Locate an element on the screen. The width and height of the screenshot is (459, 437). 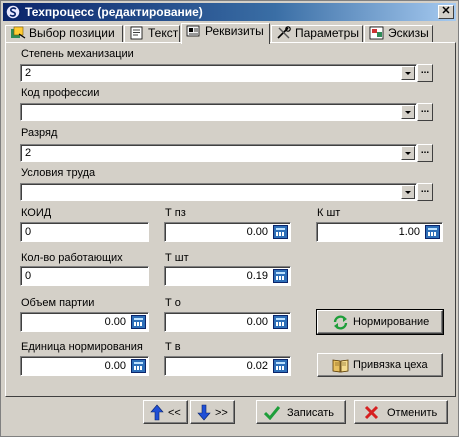
position-icon is located at coordinates (18, 32).